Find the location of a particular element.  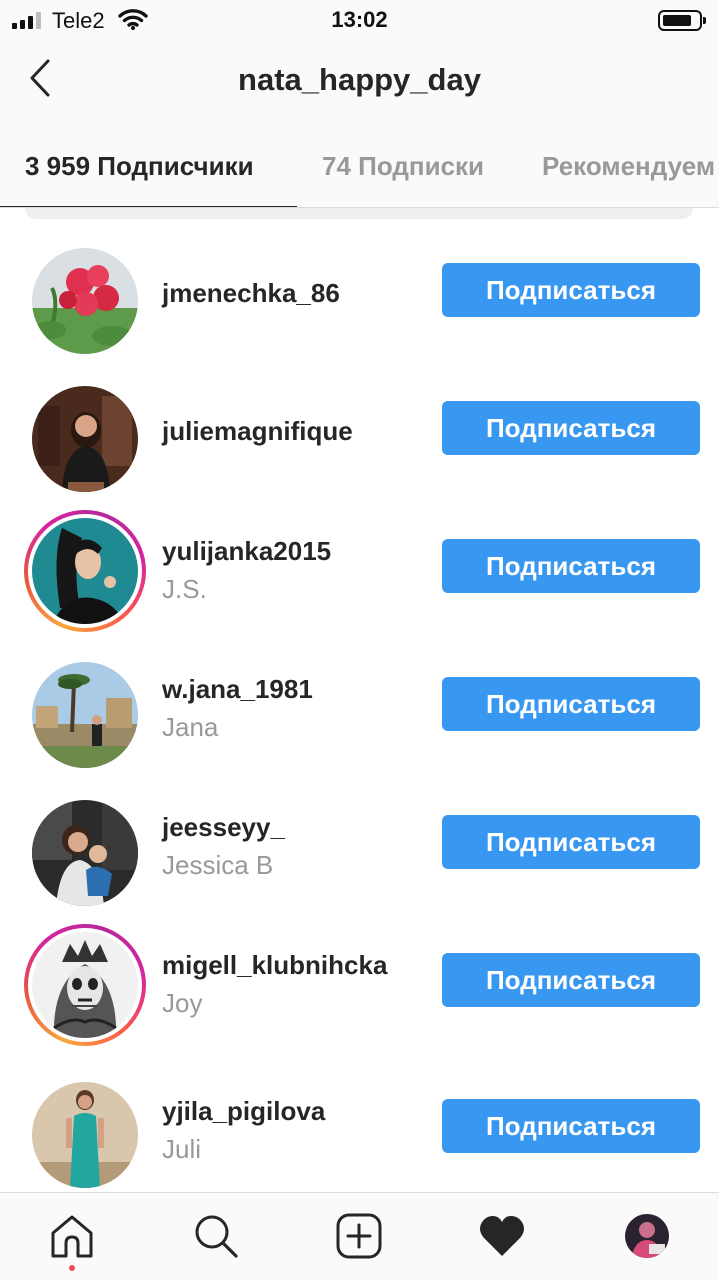

username: w.jana_1981 is located at coordinates (237, 689).